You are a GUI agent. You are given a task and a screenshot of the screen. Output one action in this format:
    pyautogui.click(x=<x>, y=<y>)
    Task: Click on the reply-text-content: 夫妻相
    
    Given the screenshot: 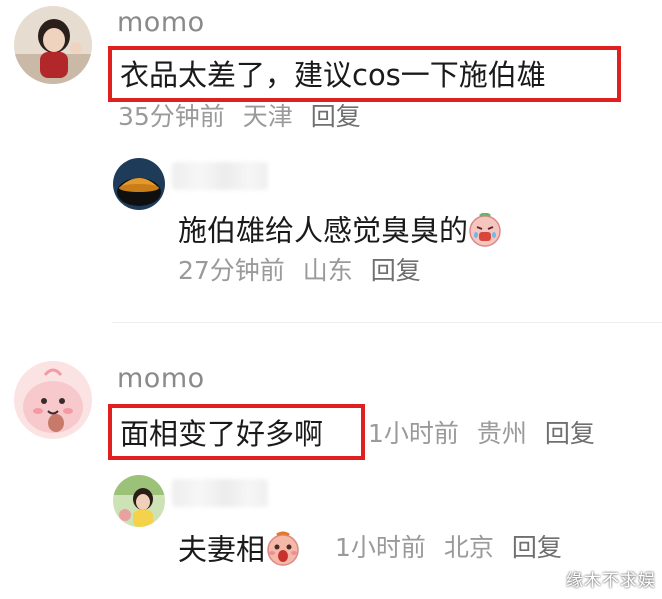 What is the action you would take?
    pyautogui.click(x=222, y=549)
    